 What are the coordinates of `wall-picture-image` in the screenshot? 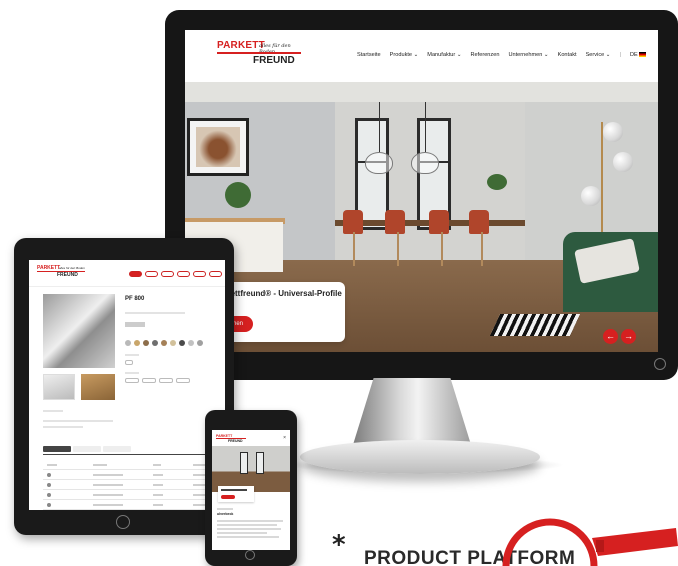 It's located at (218, 147).